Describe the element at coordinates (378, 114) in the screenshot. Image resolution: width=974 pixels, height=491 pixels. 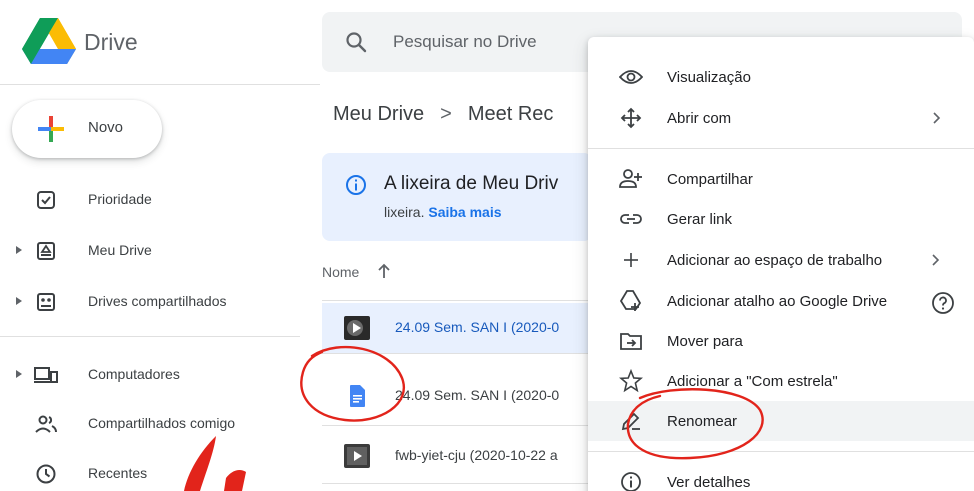
I see `breadcrumb-root: Meu Drive` at that location.